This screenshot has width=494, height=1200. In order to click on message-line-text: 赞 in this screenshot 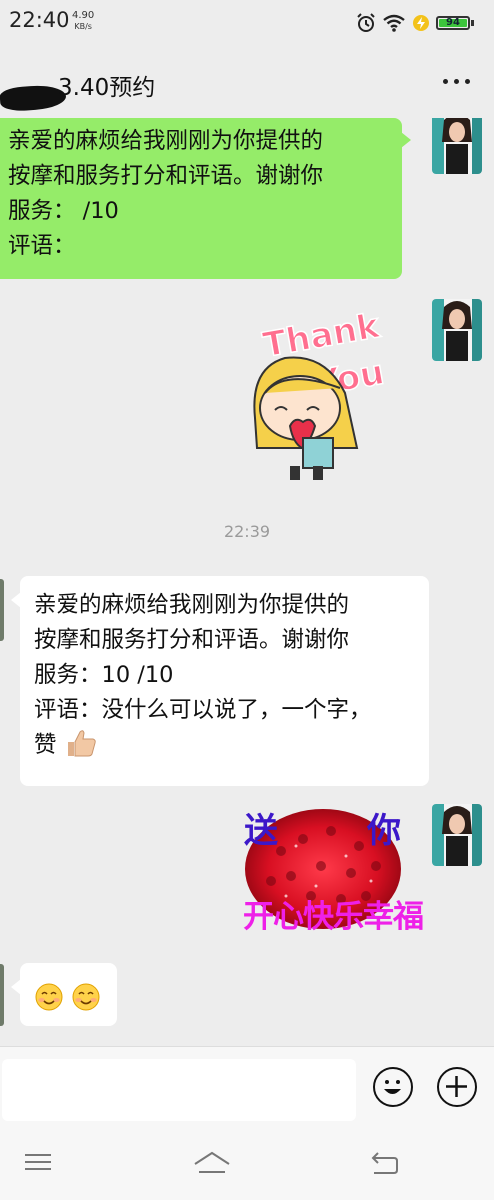, I will do `click(45, 745)`.